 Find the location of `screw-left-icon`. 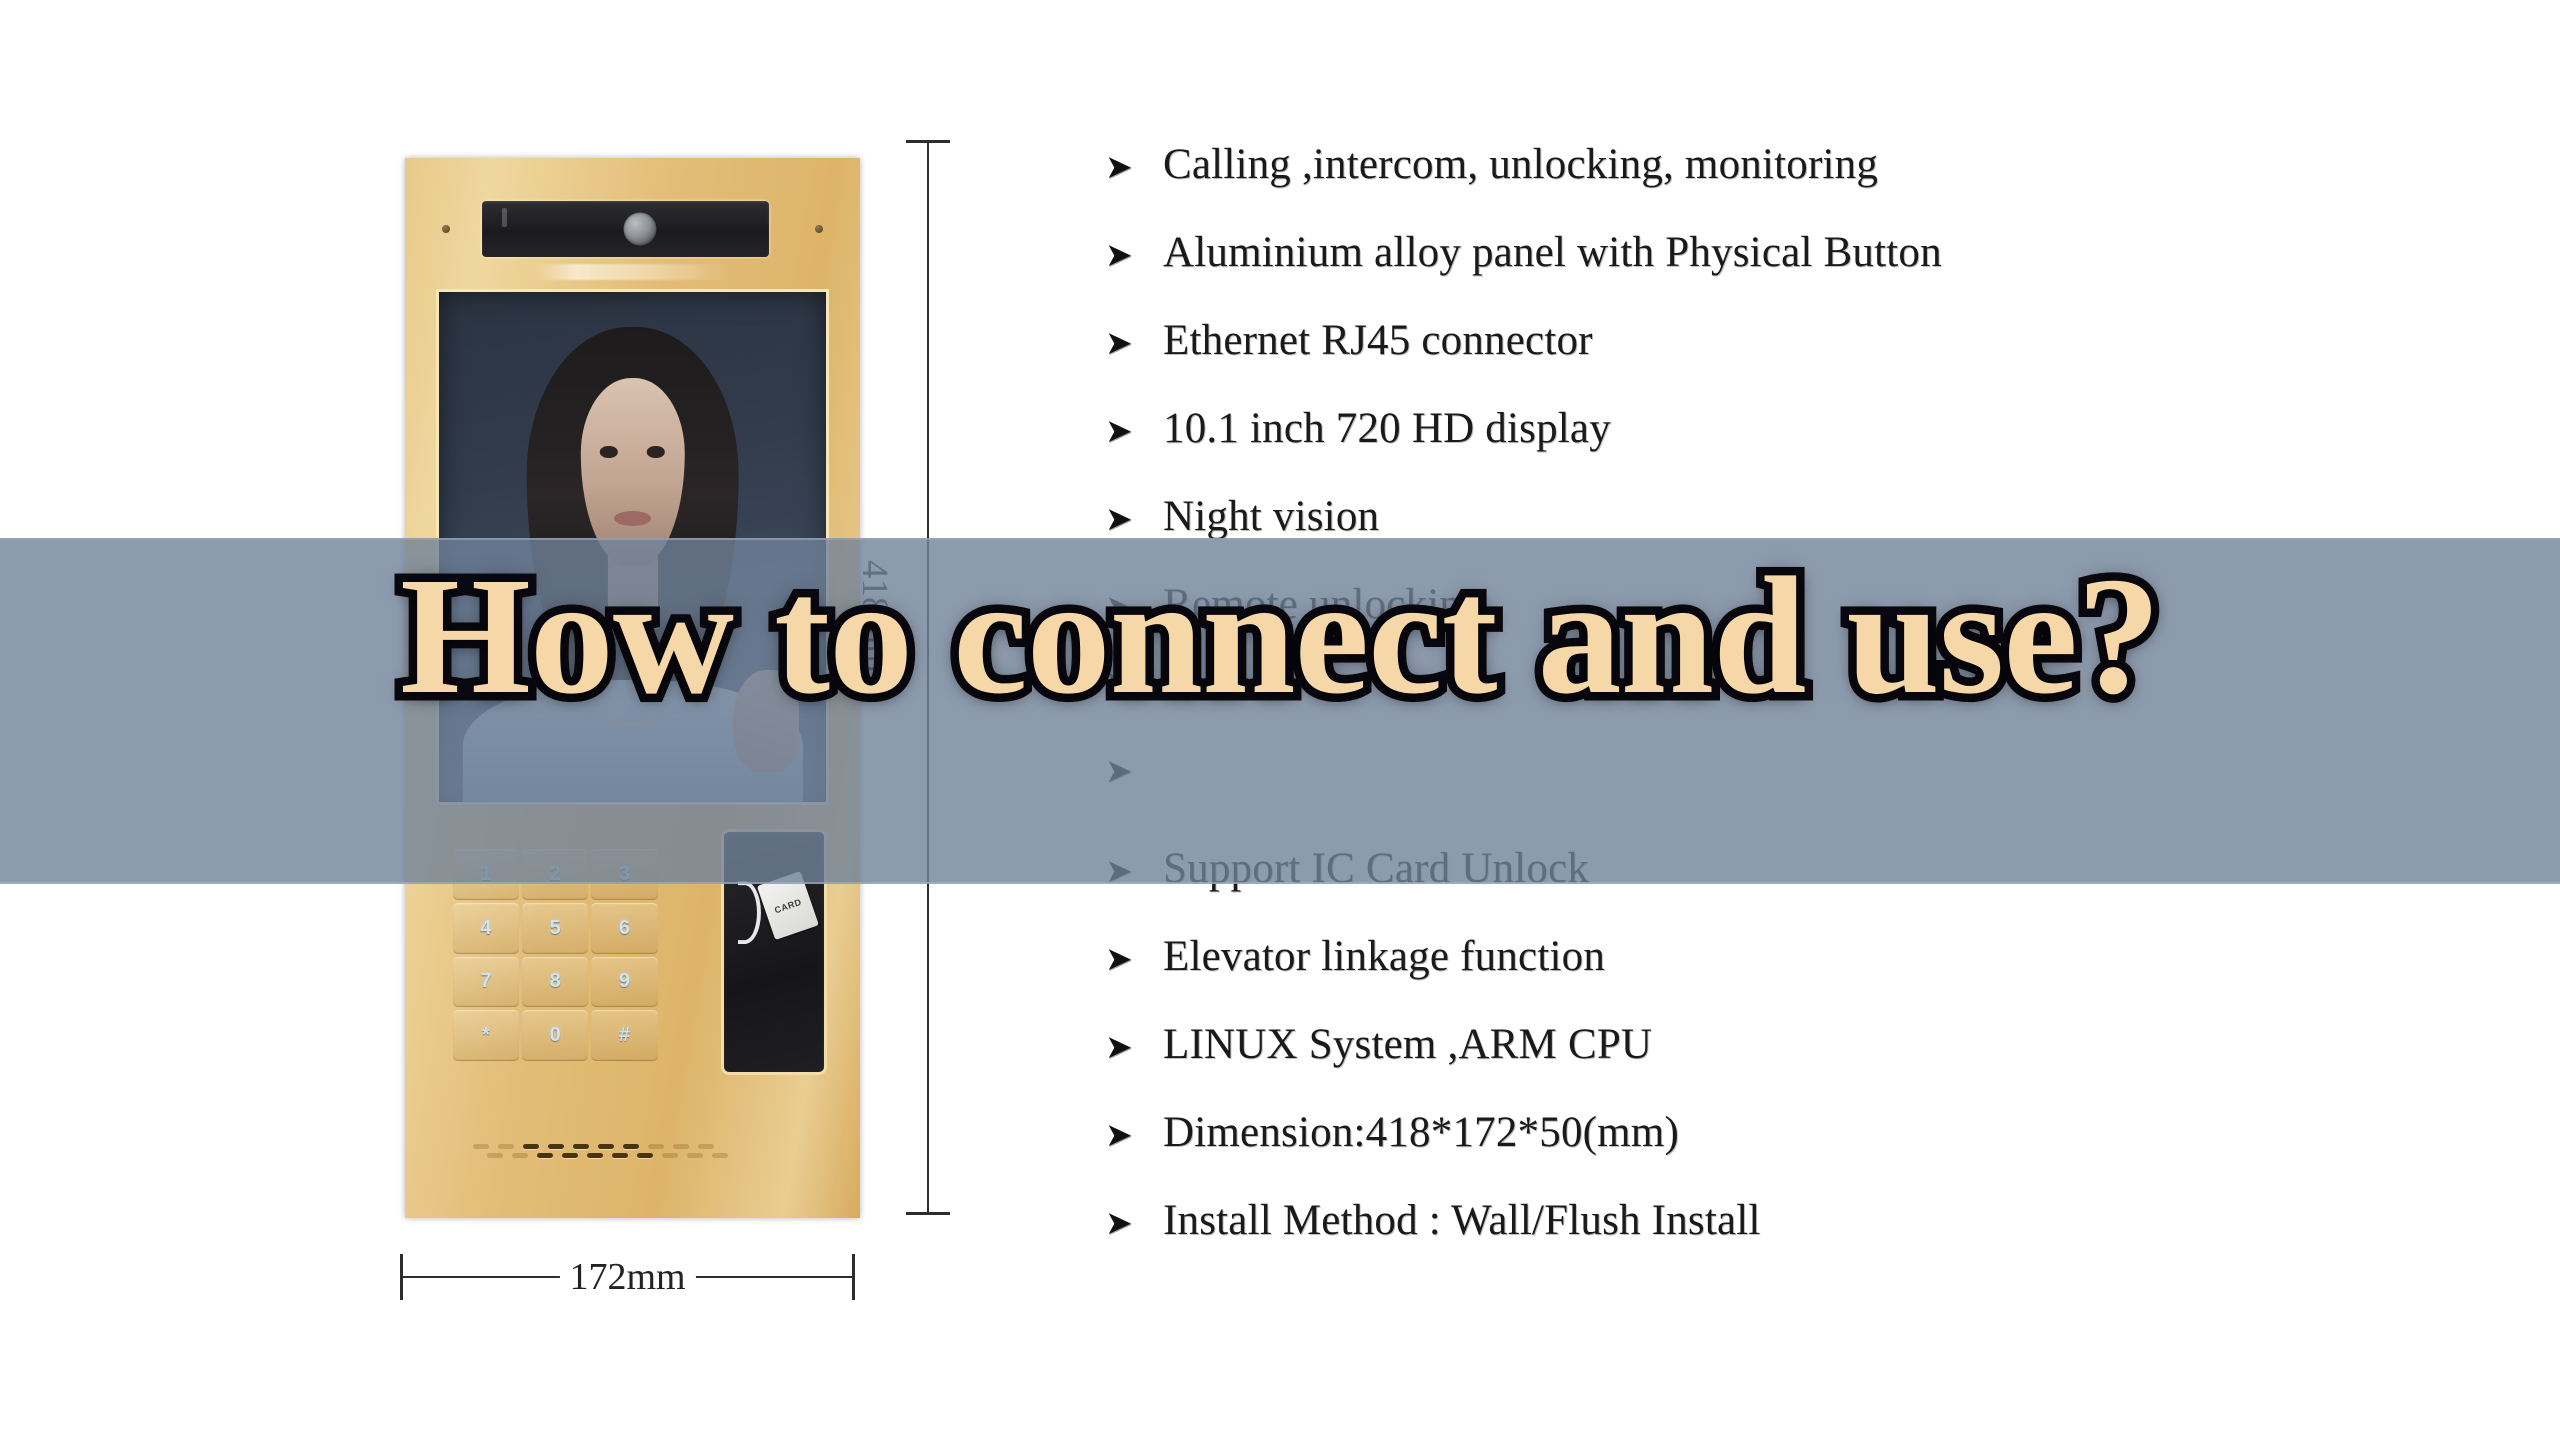

screw-left-icon is located at coordinates (446, 228).